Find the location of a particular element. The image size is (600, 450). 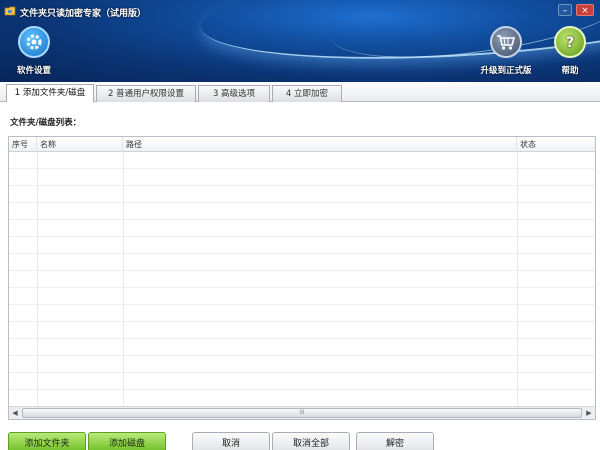

horizontal-scrollbar: ◀ III ▶ is located at coordinates (302, 412).